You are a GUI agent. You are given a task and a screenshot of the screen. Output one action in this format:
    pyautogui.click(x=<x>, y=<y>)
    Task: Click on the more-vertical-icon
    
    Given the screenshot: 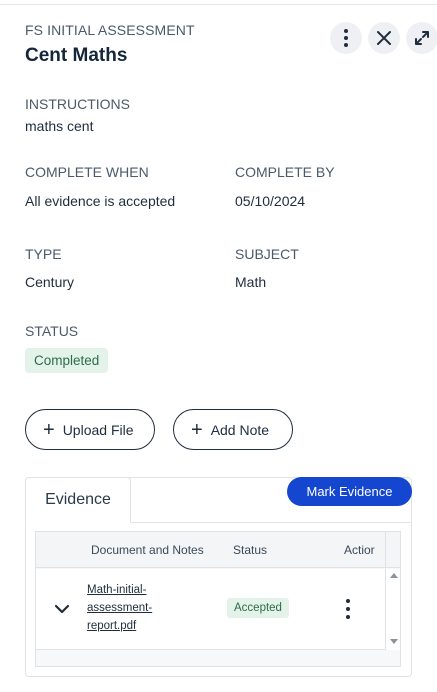 What is the action you would take?
    pyautogui.click(x=346, y=38)
    